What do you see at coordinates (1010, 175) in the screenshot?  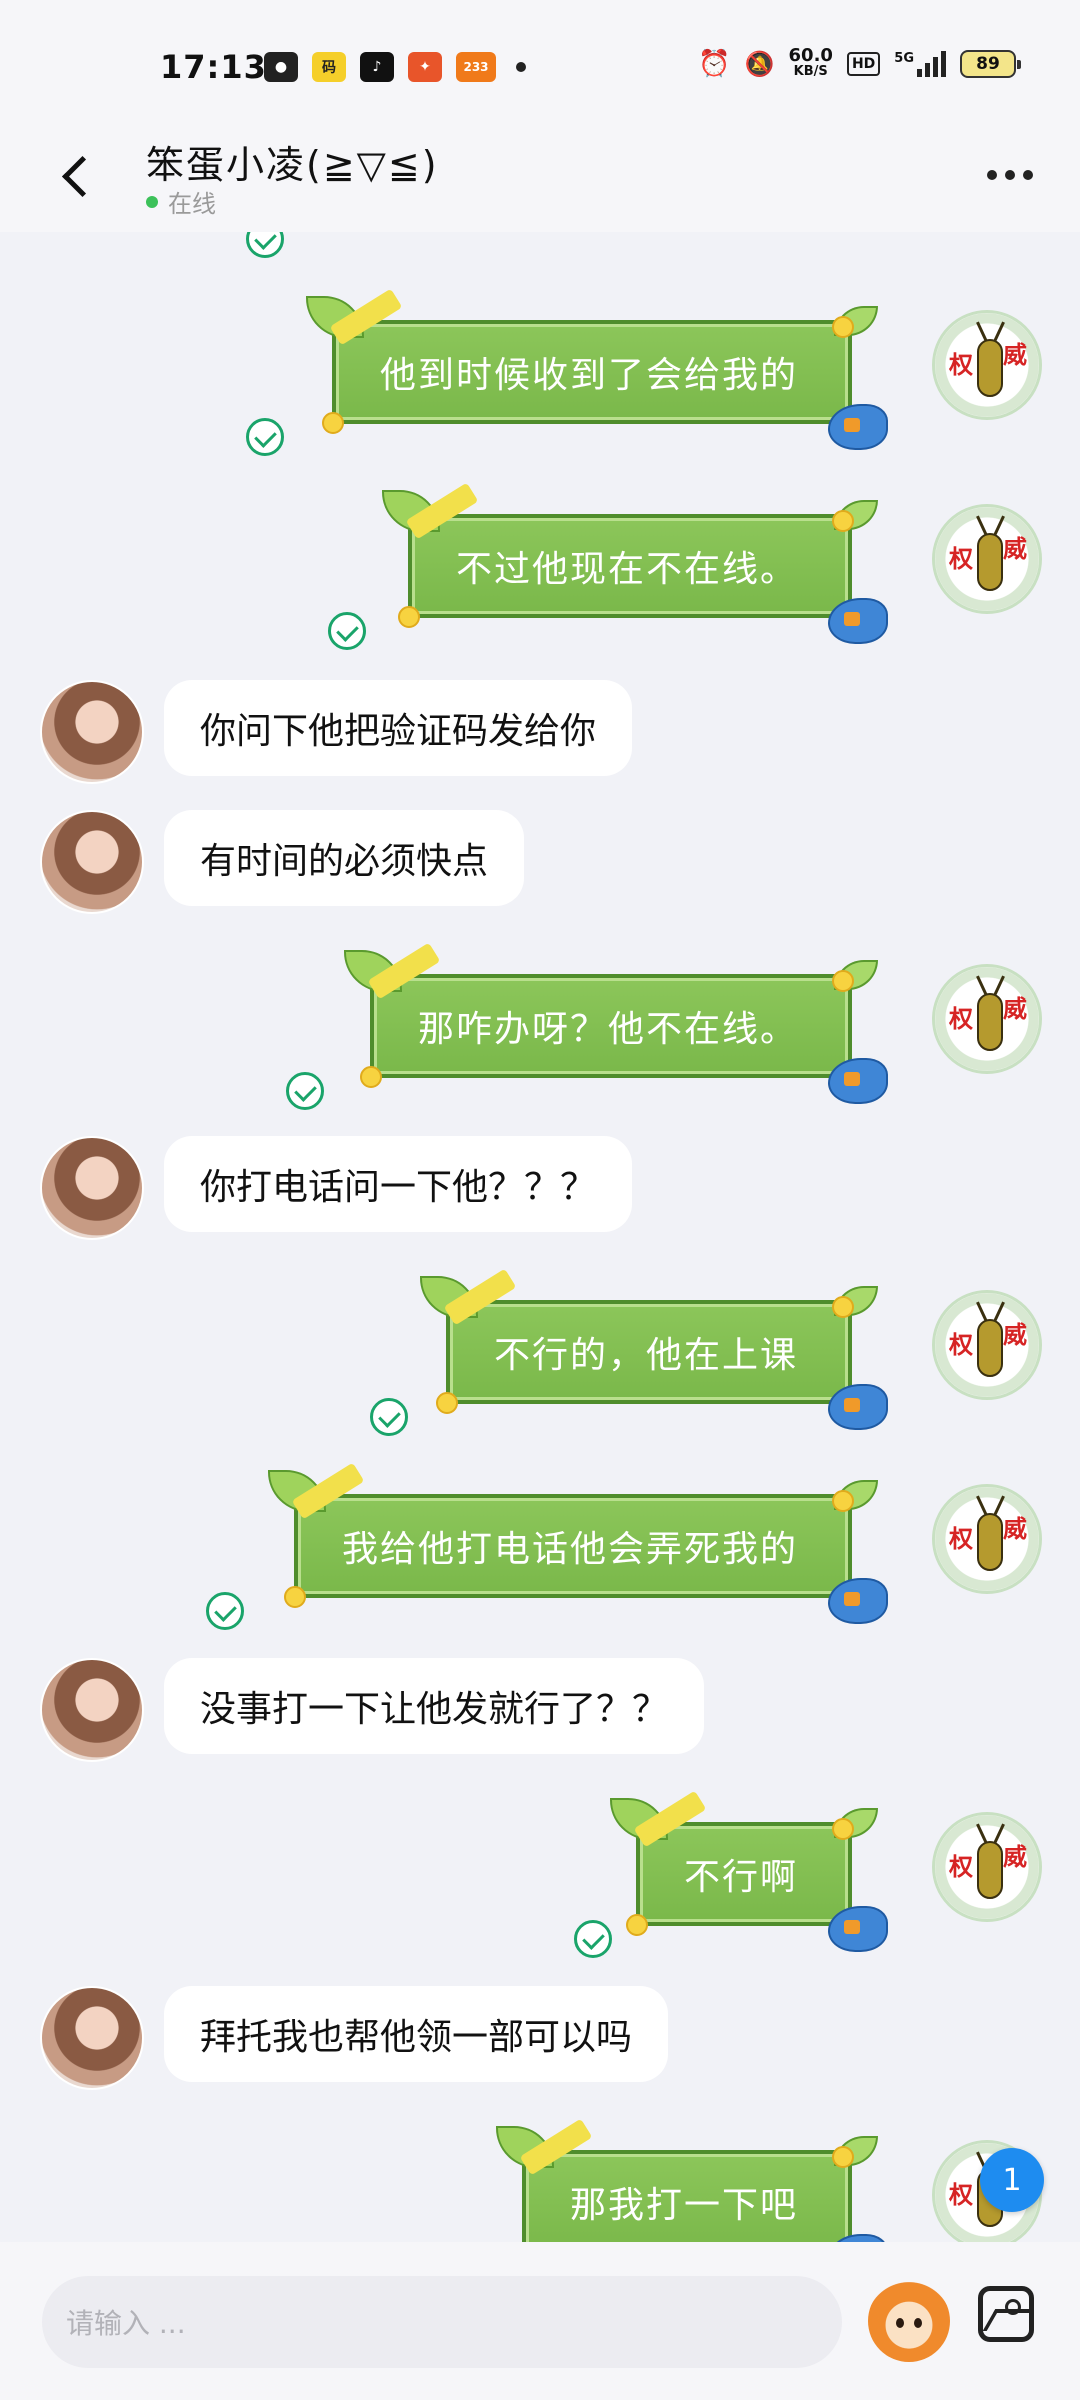 I see `more-options-icon` at bounding box center [1010, 175].